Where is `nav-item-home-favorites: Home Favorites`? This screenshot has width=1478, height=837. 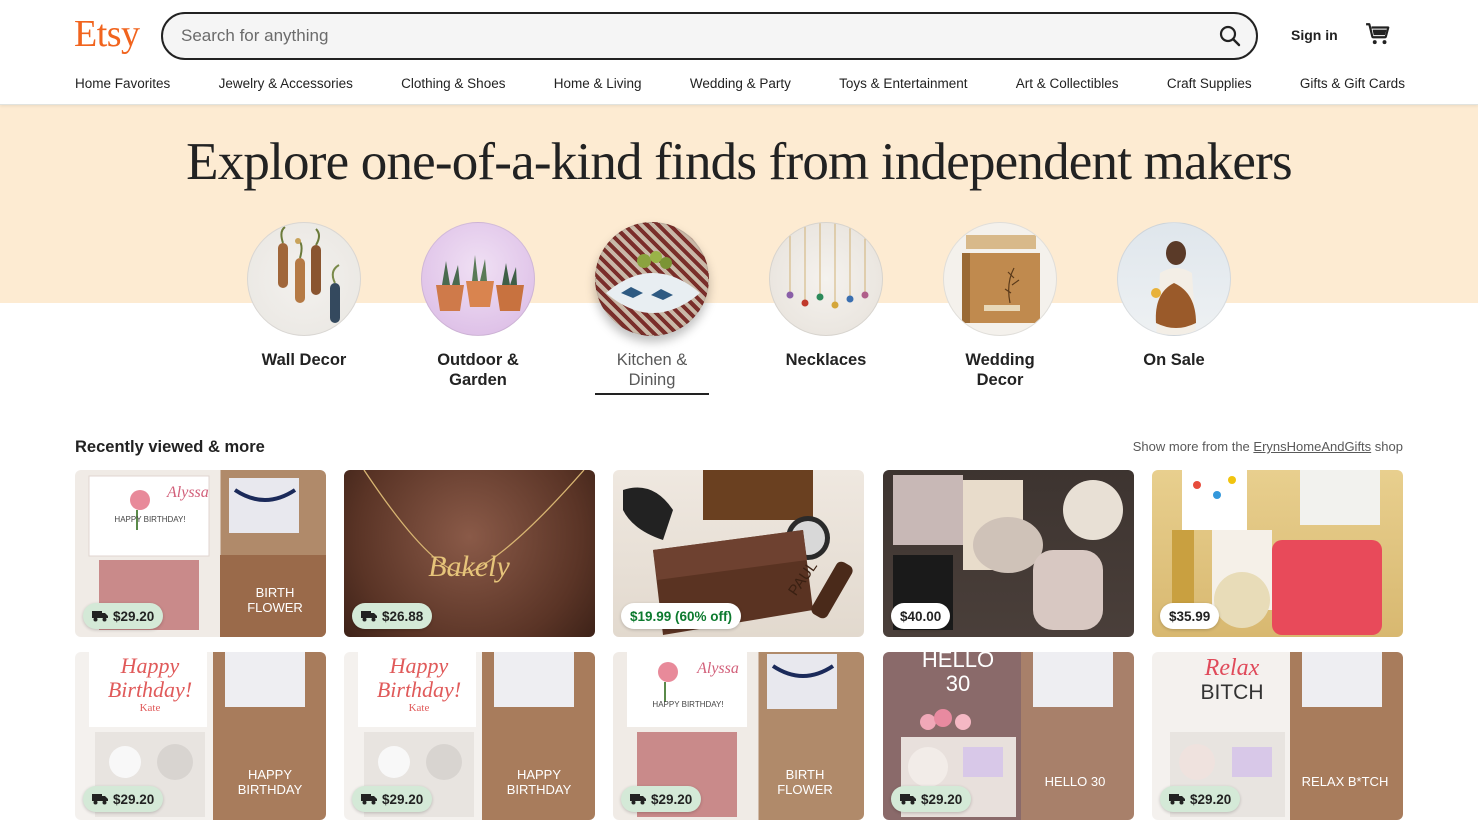 nav-item-home-favorites: Home Favorites is located at coordinates (122, 83).